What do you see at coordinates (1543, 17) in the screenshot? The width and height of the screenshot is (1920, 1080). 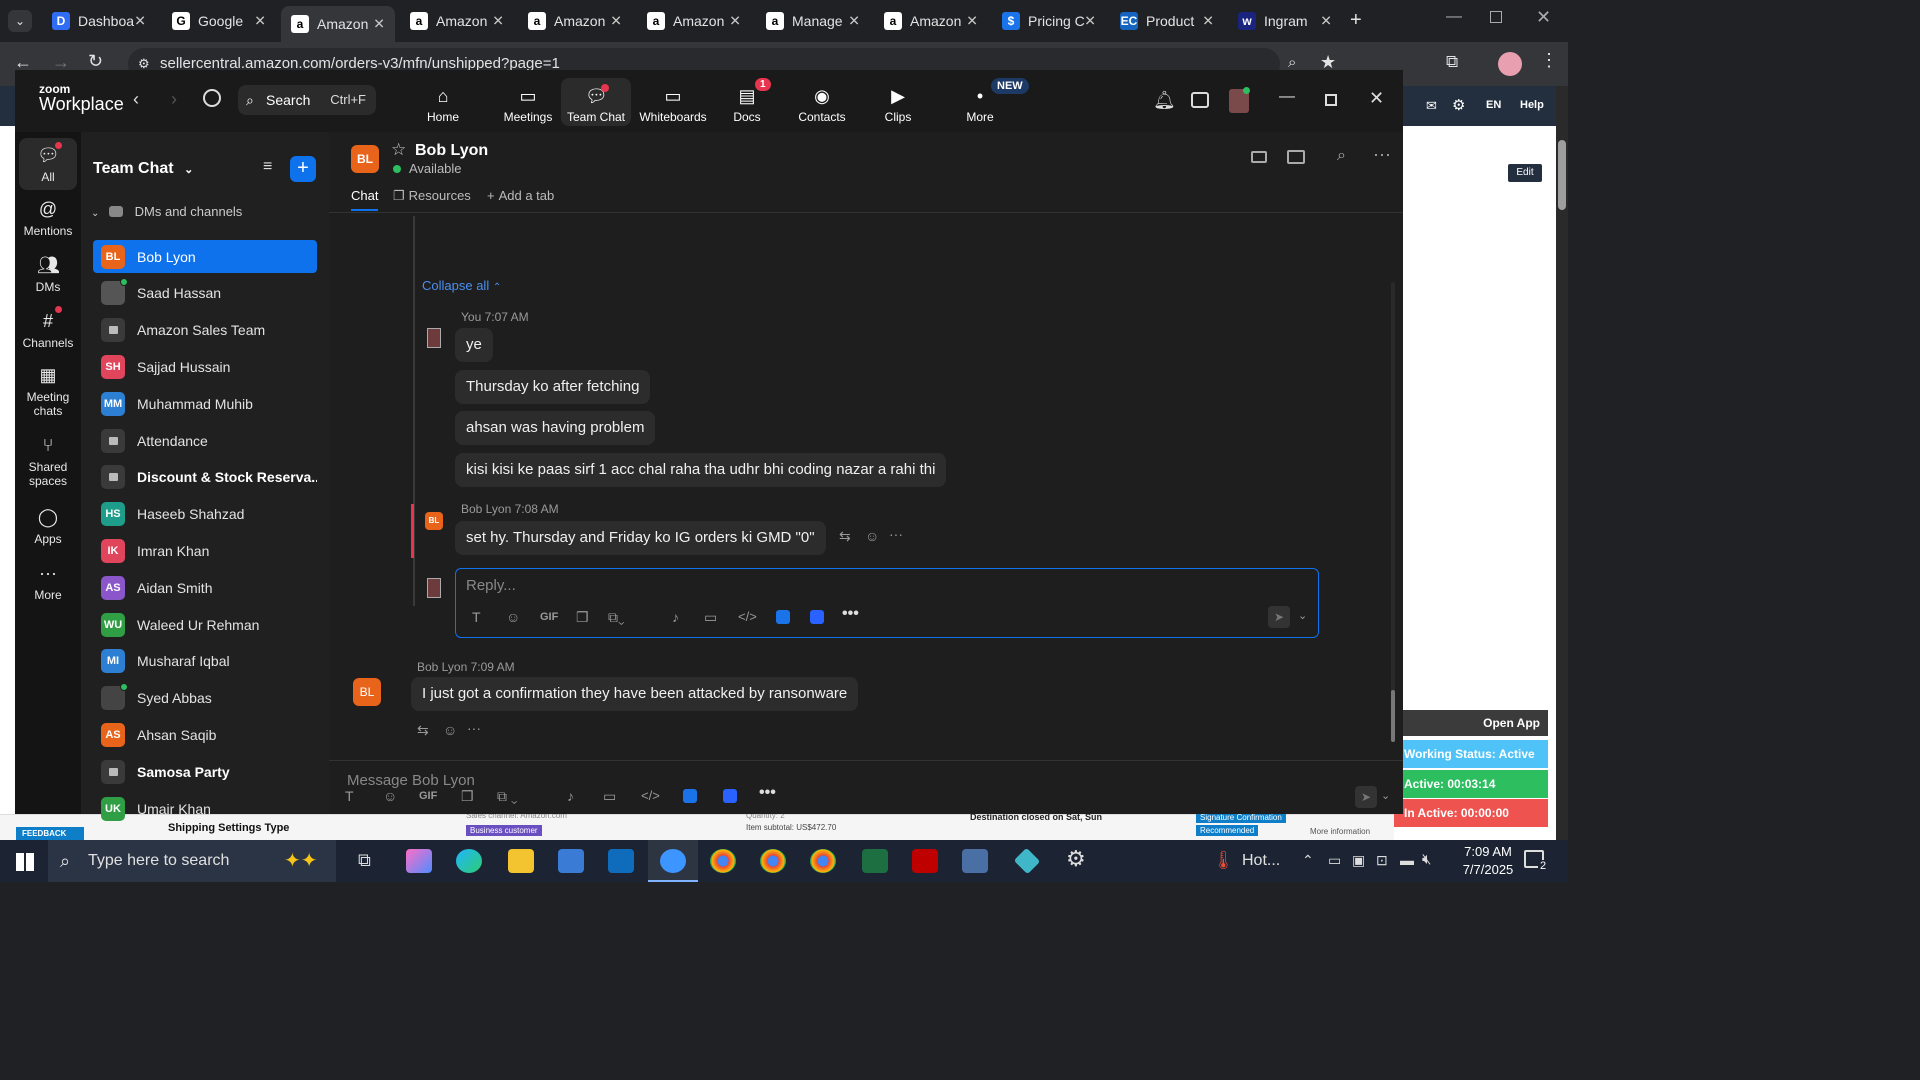 I see `close-icon: ✕` at bounding box center [1543, 17].